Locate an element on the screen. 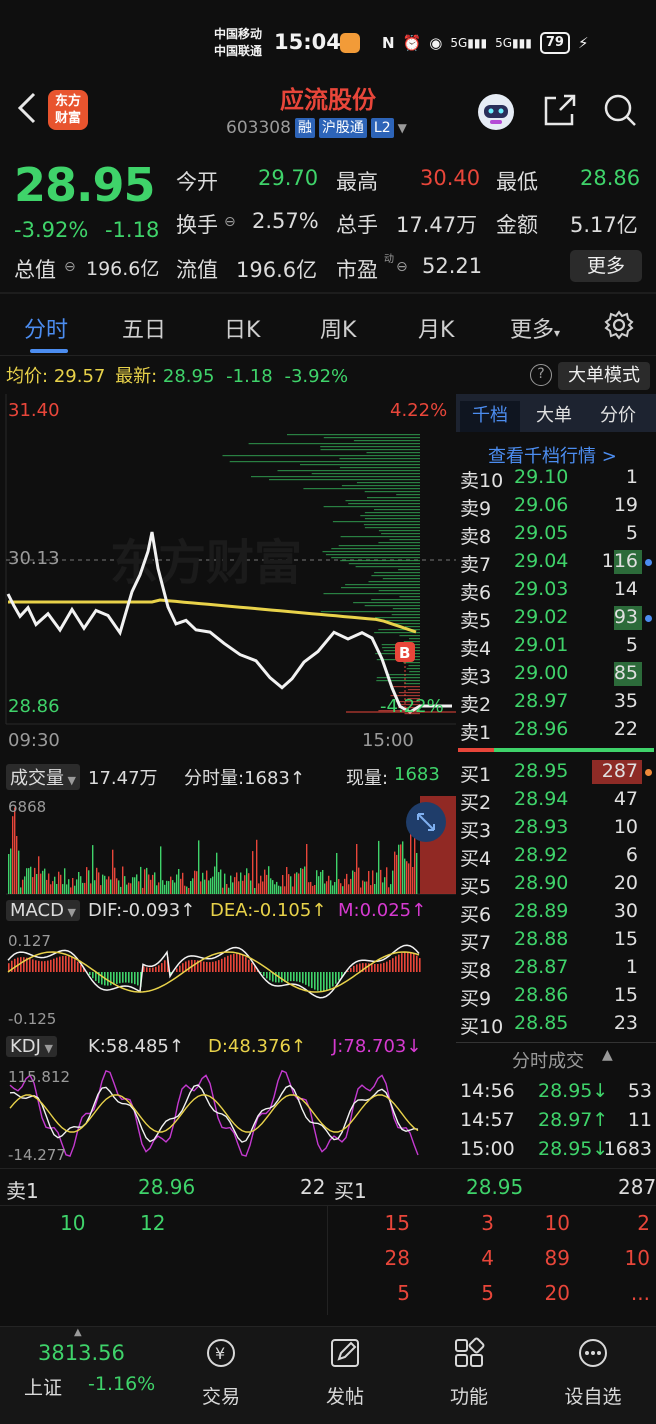  sell-row: 卖3 29.00 85 is located at coordinates (556, 674).